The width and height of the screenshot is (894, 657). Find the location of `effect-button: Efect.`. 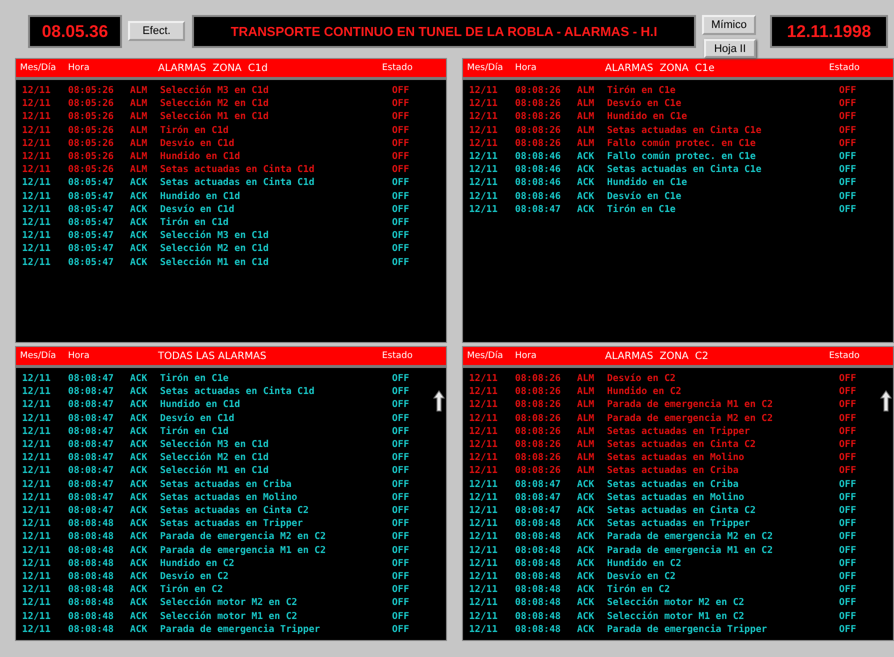

effect-button: Efect. is located at coordinates (156, 31).